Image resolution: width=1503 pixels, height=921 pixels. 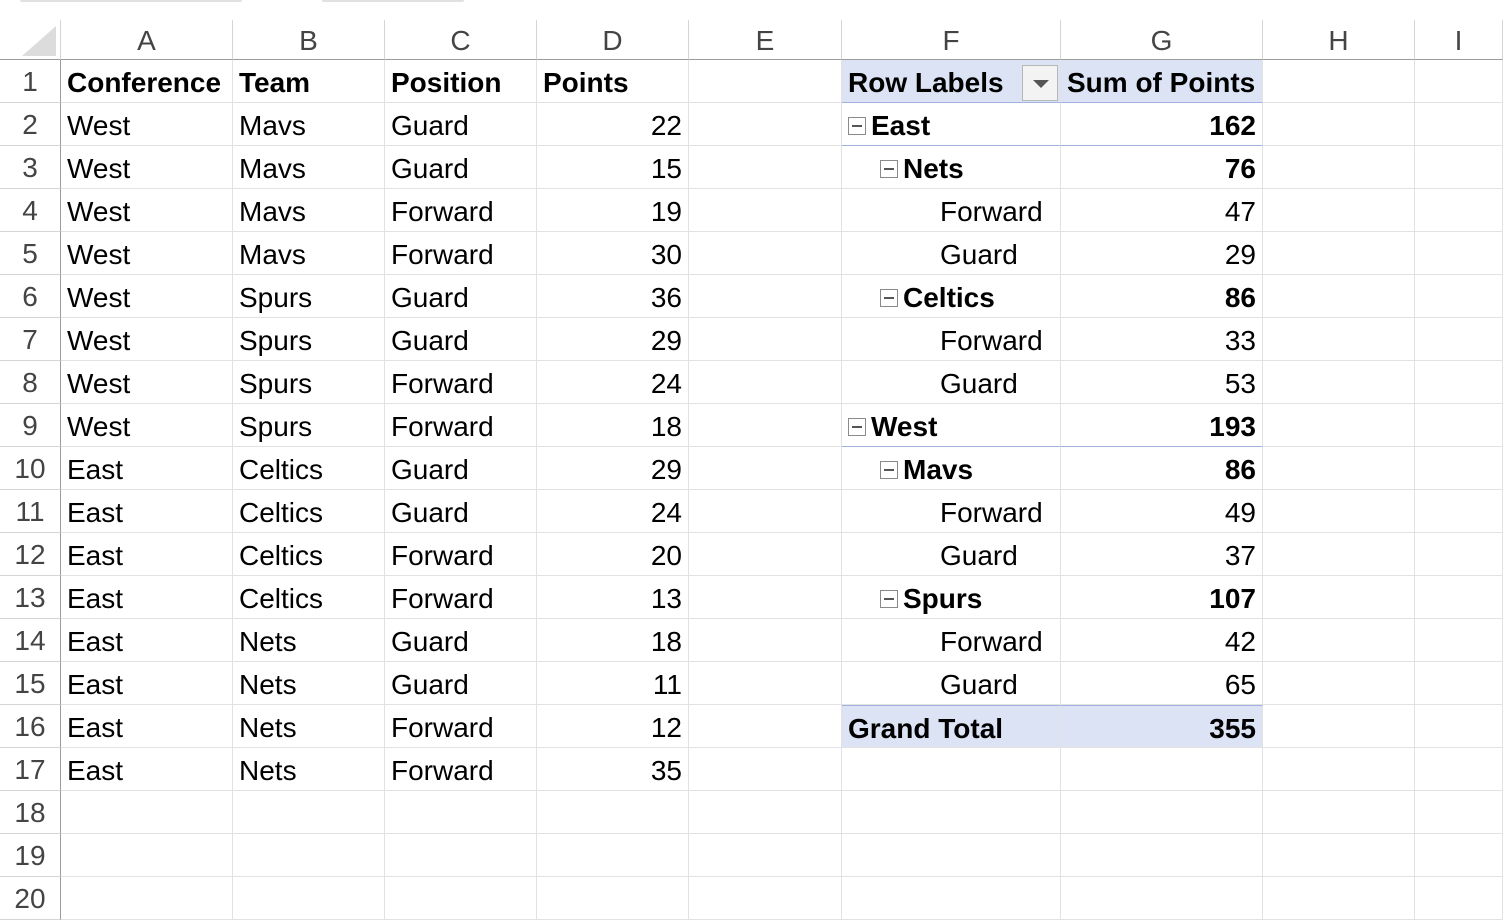 What do you see at coordinates (30, 382) in the screenshot?
I see `row-header-8: 8` at bounding box center [30, 382].